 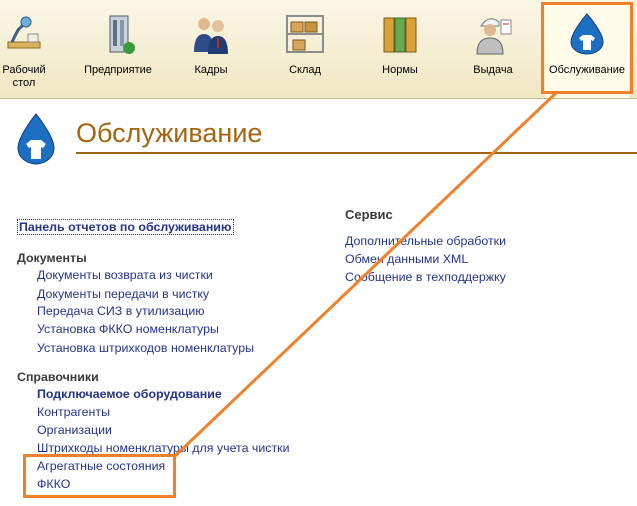 What do you see at coordinates (493, 70) in the screenshot?
I see `toolbar-label: Выдача` at bounding box center [493, 70].